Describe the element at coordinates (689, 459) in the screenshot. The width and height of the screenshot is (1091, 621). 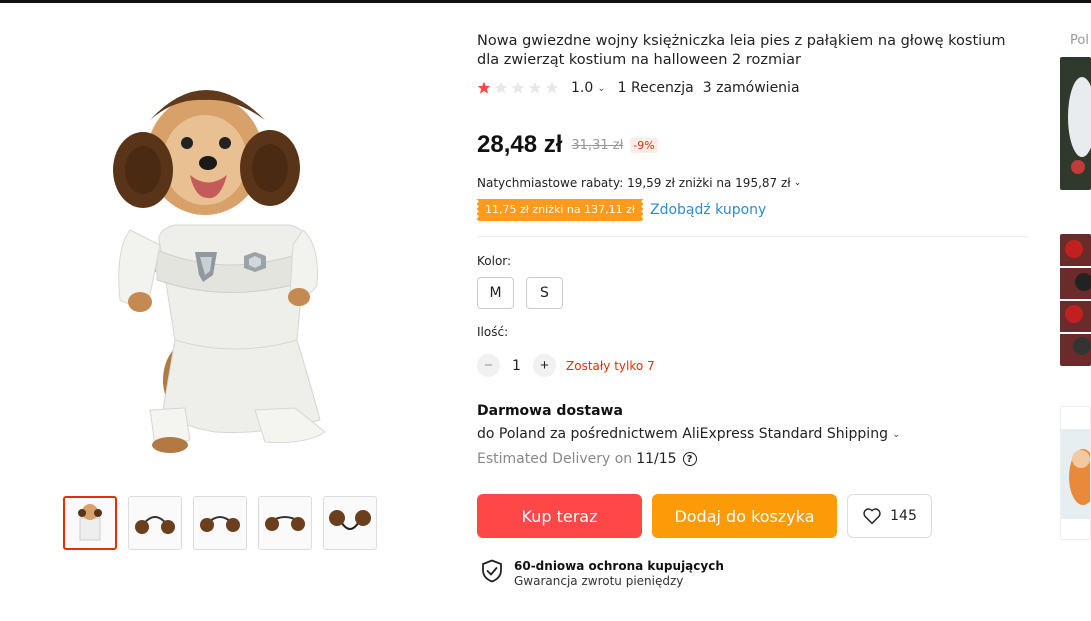
I see `help-icon: ?` at that location.